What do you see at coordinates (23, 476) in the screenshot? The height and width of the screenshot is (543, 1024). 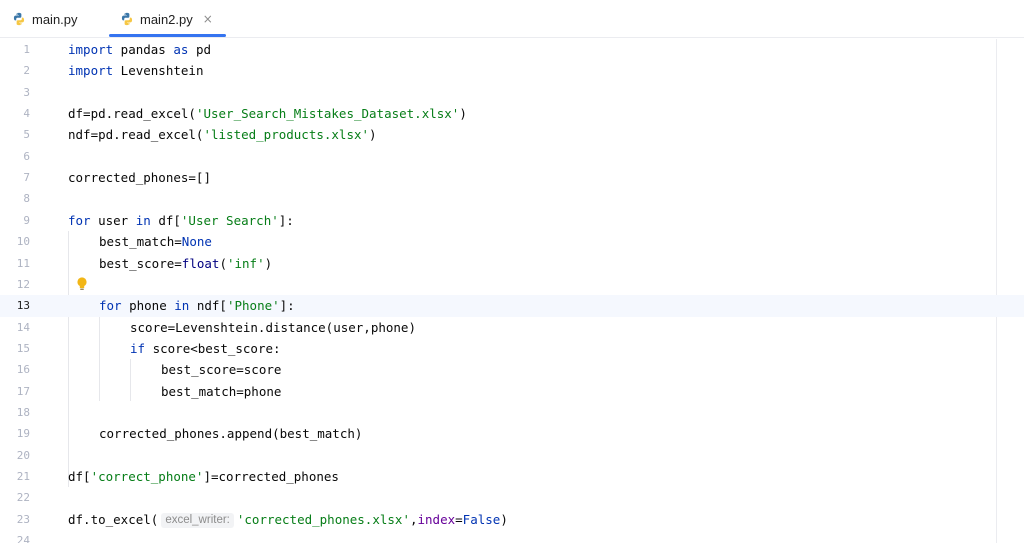 I see `line-number: 21` at bounding box center [23, 476].